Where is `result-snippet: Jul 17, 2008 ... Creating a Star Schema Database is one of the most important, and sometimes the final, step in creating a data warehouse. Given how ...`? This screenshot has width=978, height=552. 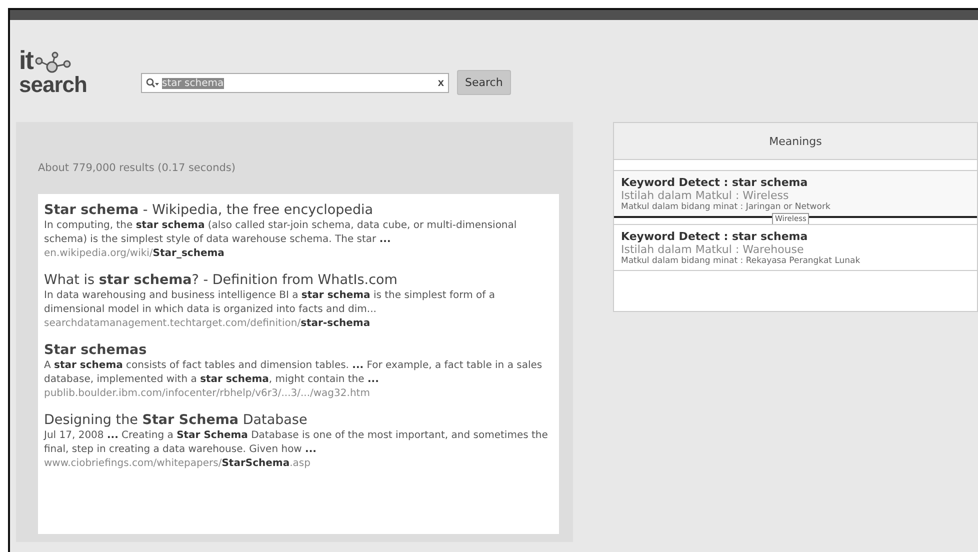 result-snippet: Jul 17, 2008 ... Creating a Star Schema Database is one of the most important, and sometimes the final, step in creating a data warehouse. Given how ... is located at coordinates (296, 443).